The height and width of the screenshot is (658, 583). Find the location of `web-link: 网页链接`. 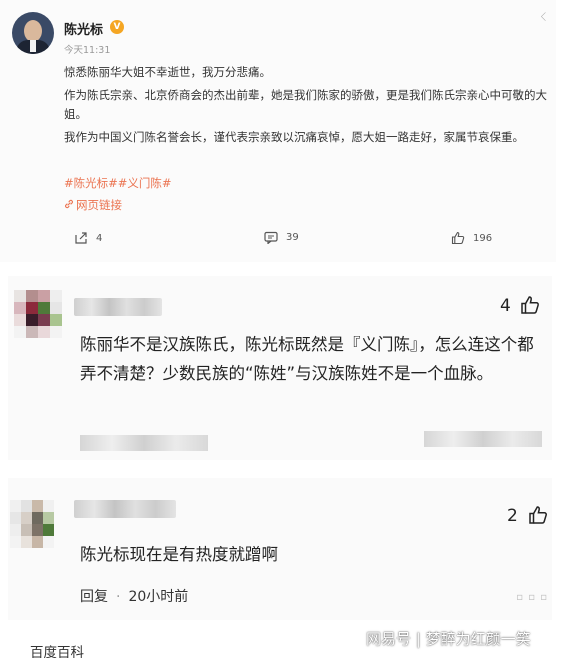

web-link: 网页链接 is located at coordinates (93, 205).